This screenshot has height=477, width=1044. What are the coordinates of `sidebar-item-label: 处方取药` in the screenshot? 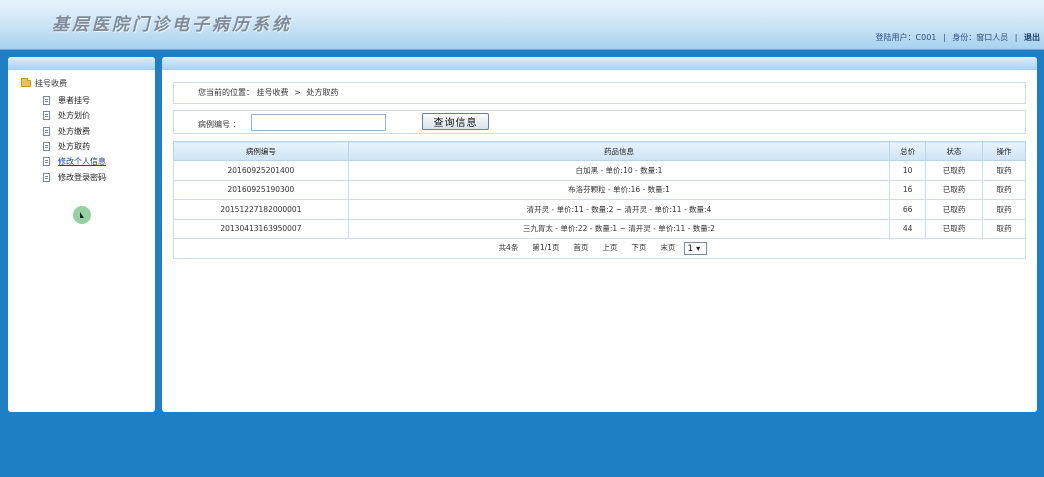 It's located at (74, 147).